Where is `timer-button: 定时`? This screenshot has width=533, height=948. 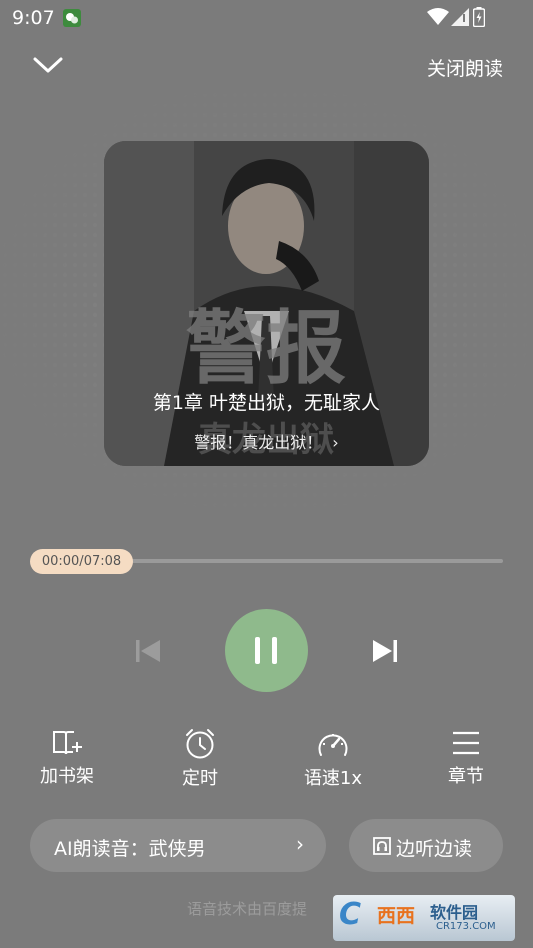 timer-button: 定时 is located at coordinates (200, 760).